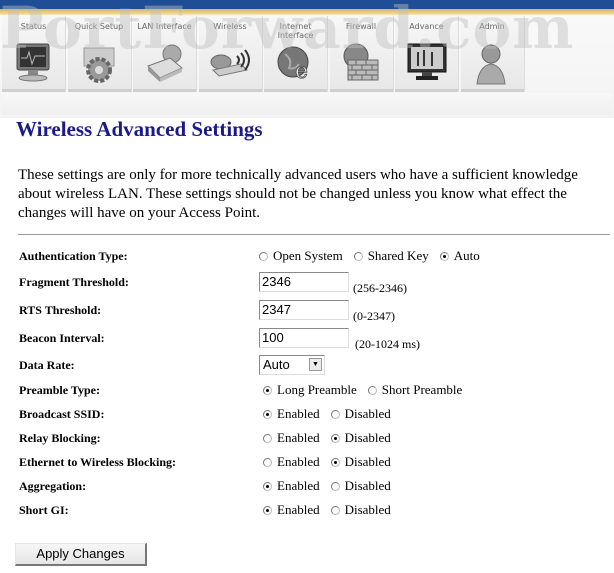 This screenshot has height=573, width=614. I want to click on network-drive-icon, so click(164, 63).